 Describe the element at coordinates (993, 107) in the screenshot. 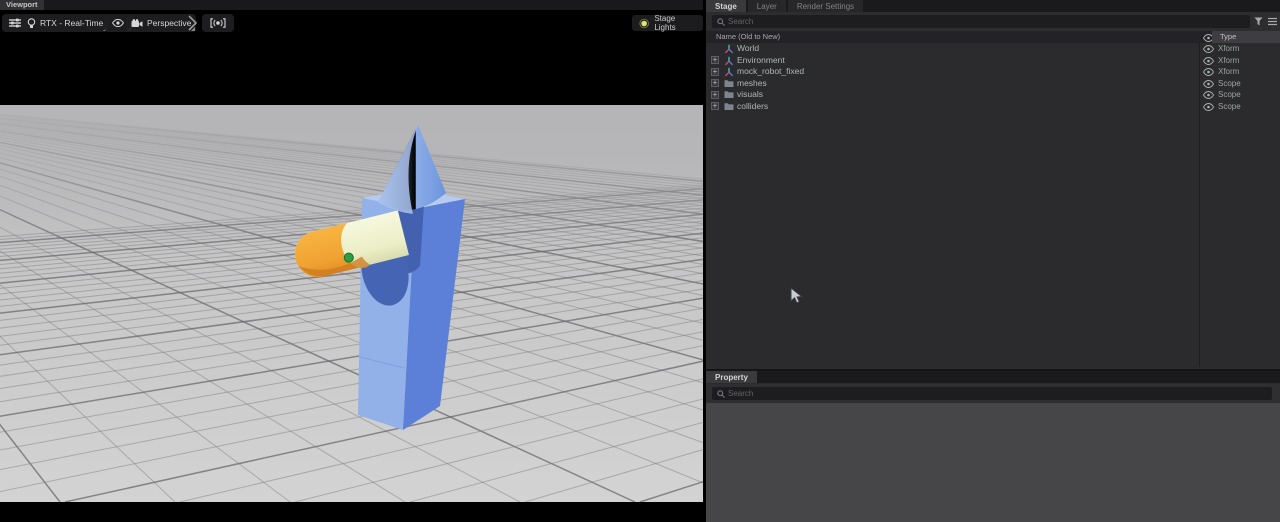

I see `tree-row-colliders: + colliders Scope` at that location.